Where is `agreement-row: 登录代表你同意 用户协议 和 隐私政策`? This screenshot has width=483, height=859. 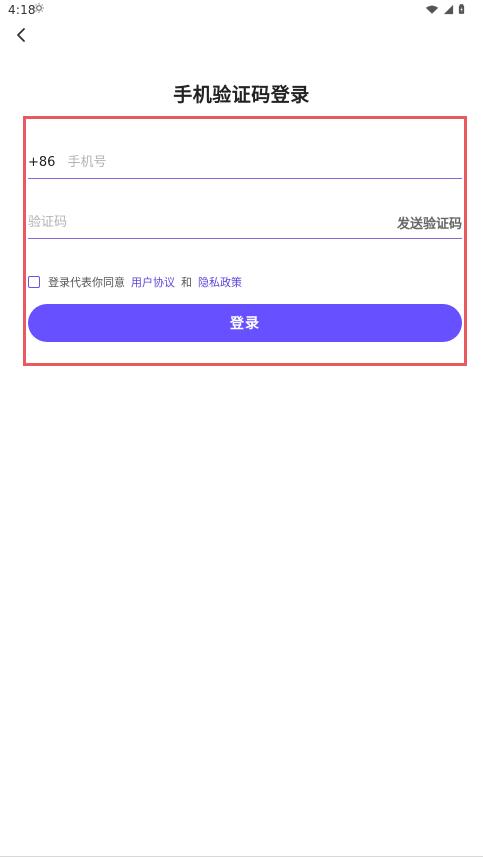 agreement-row: 登录代表你同意 用户协议 和 隐私政策 is located at coordinates (135, 282).